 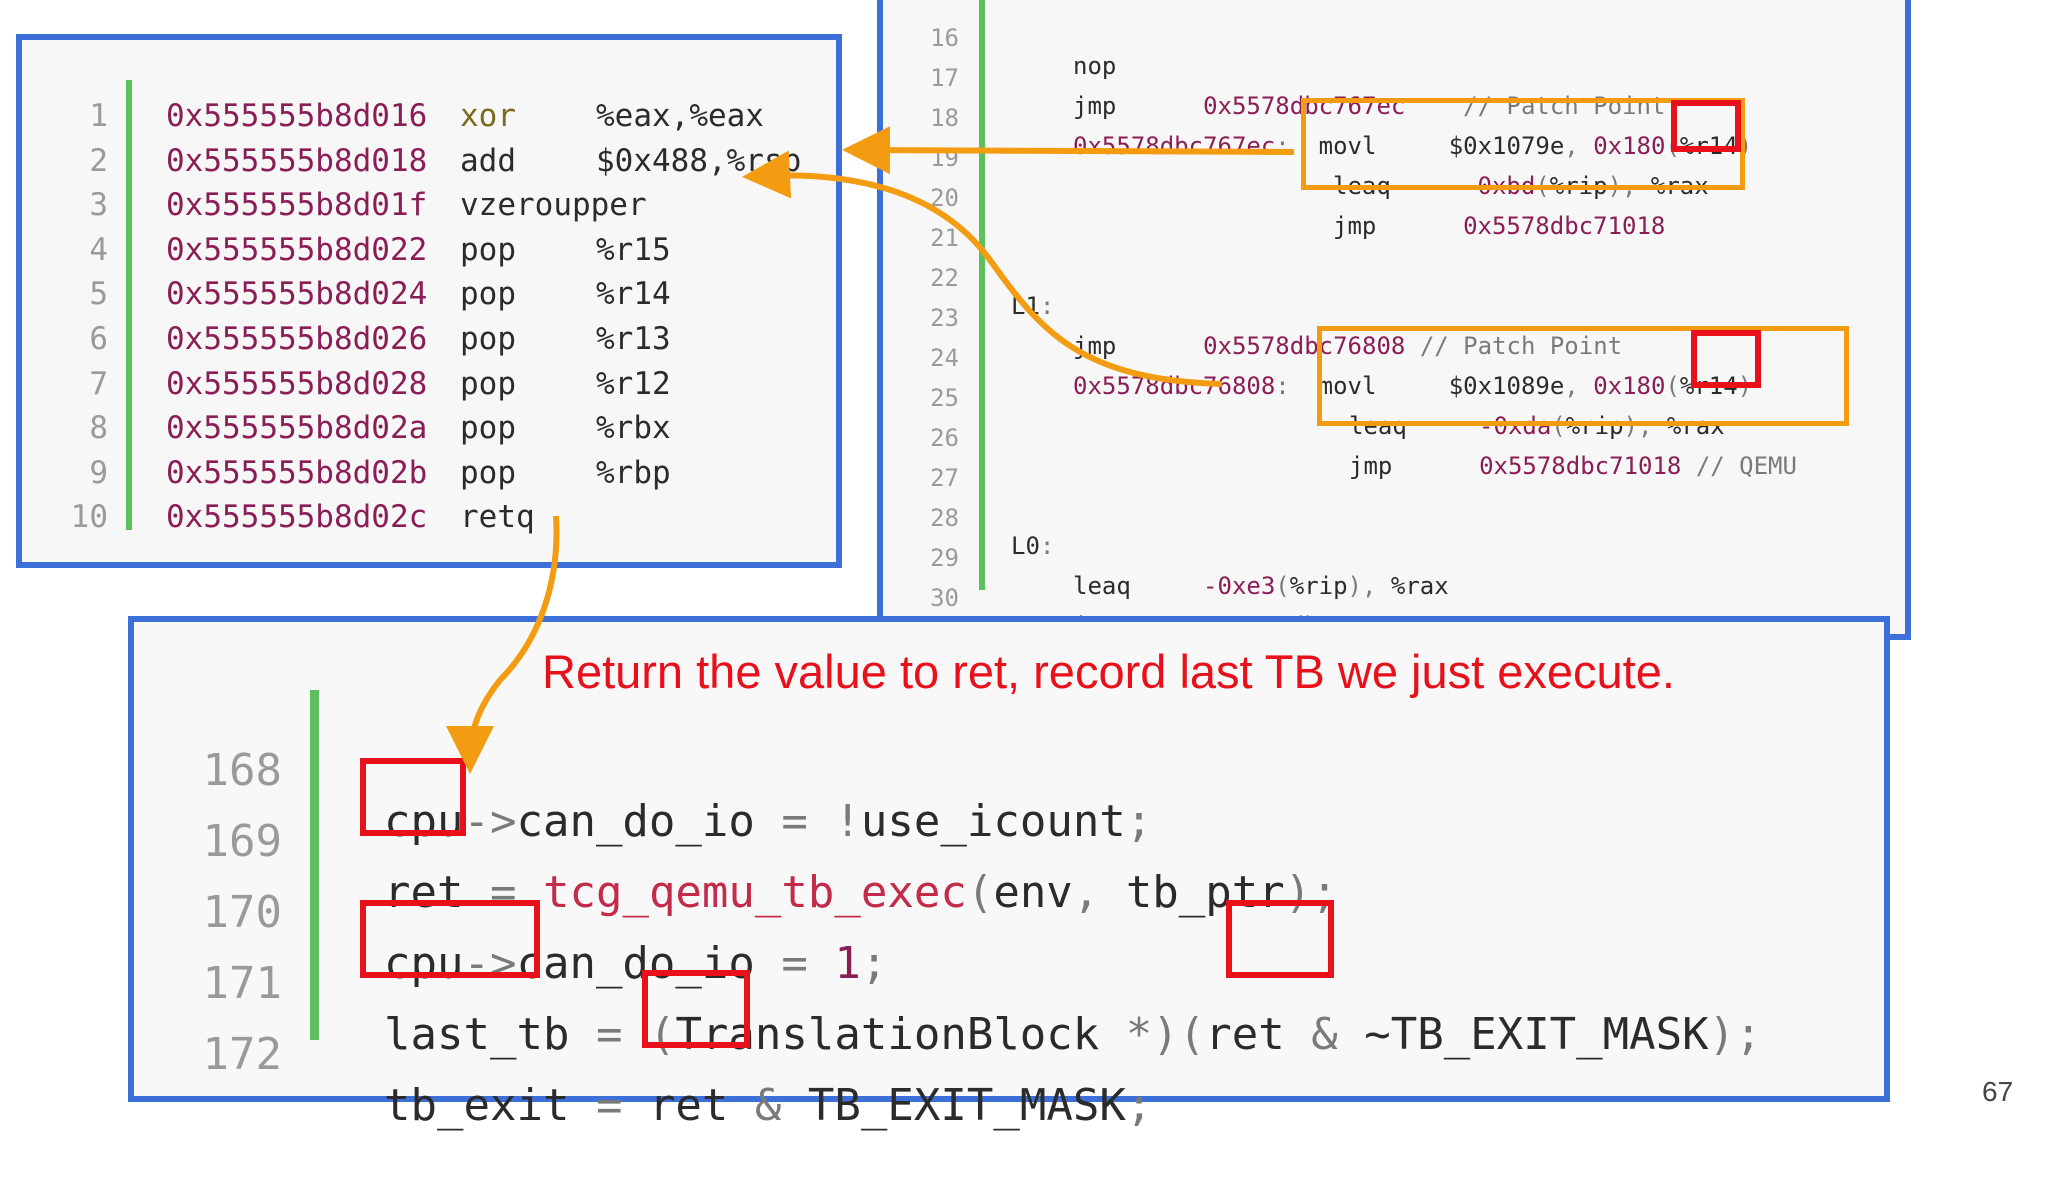 What do you see at coordinates (1033, 546) in the screenshot?
I see `code-text: L0:` at bounding box center [1033, 546].